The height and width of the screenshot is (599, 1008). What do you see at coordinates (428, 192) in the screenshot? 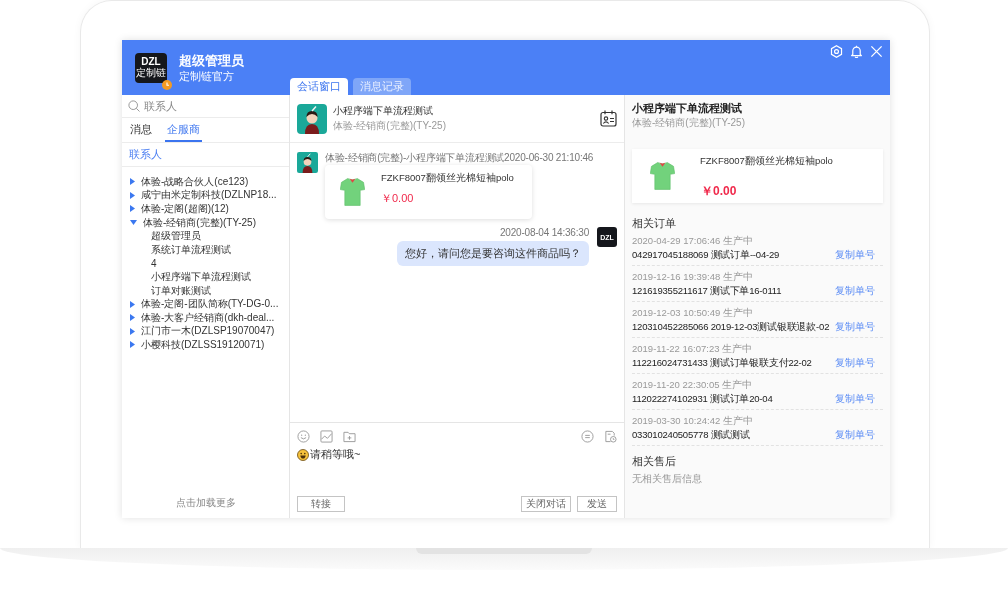
I see `product-card: FZKF8007翻领丝光棉短袖polo ￥0.00` at bounding box center [428, 192].